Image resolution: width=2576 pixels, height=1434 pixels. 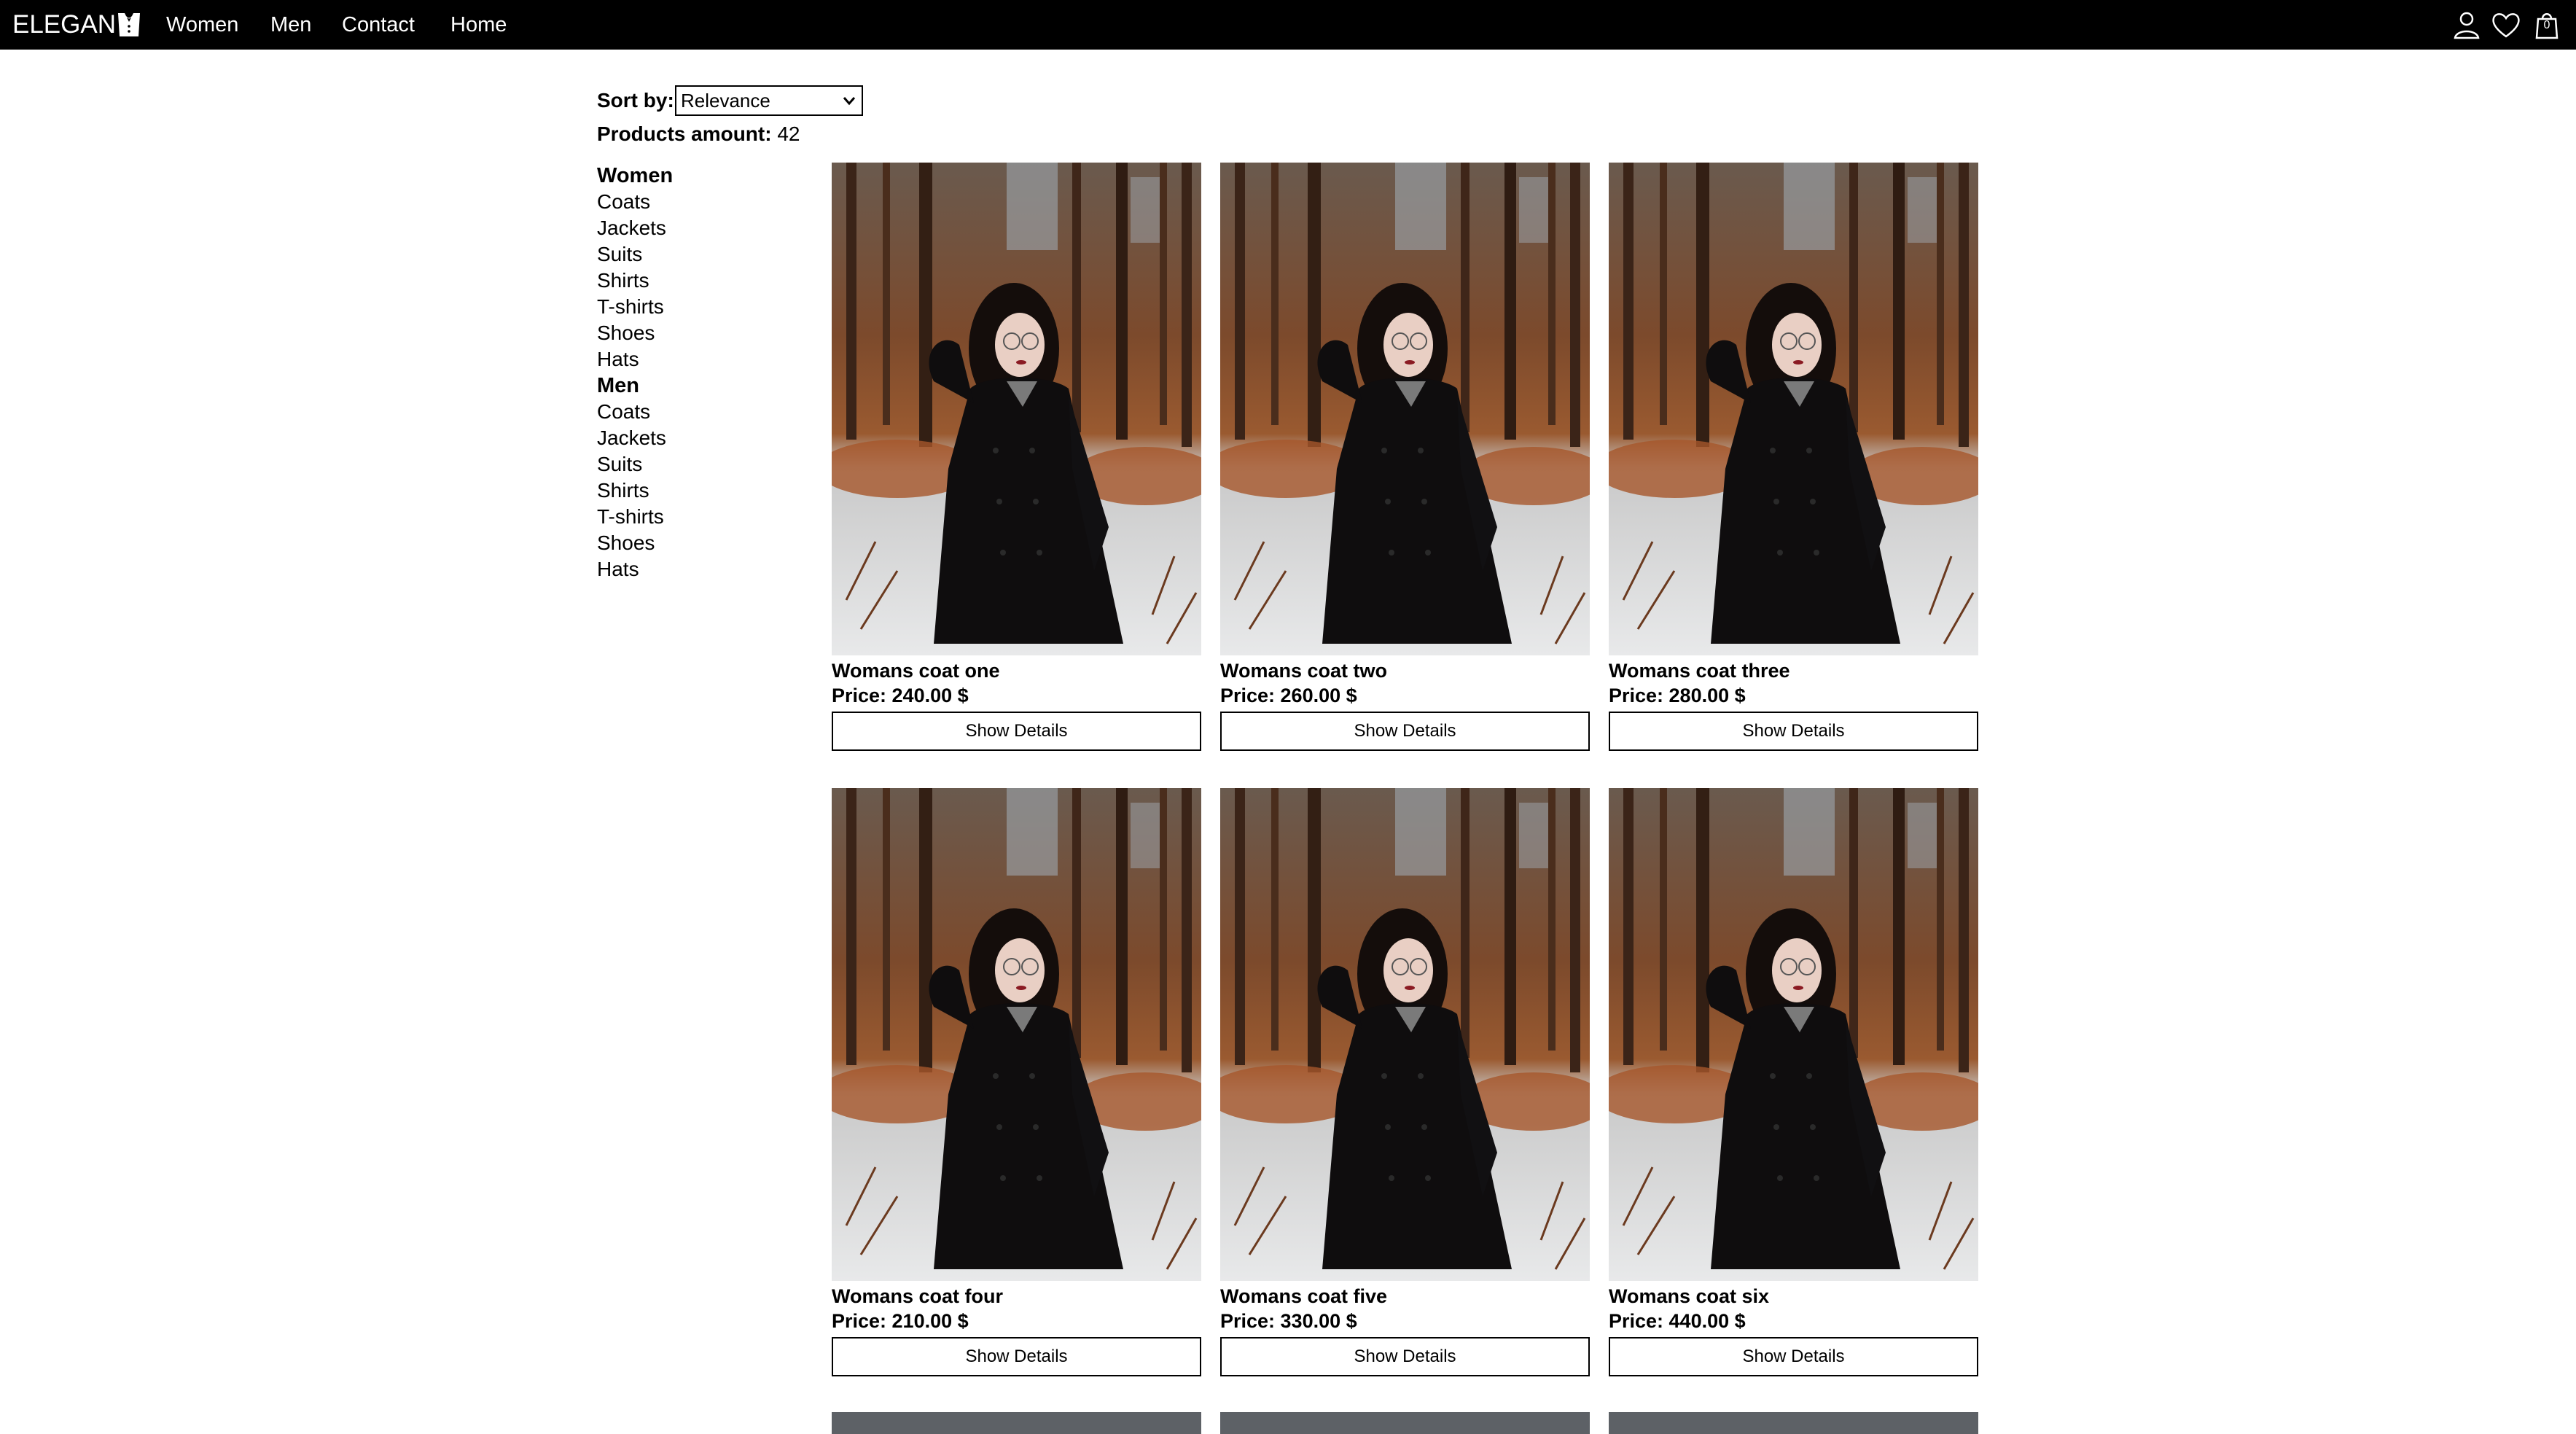 I want to click on nav-link-home: Home, so click(x=479, y=24).